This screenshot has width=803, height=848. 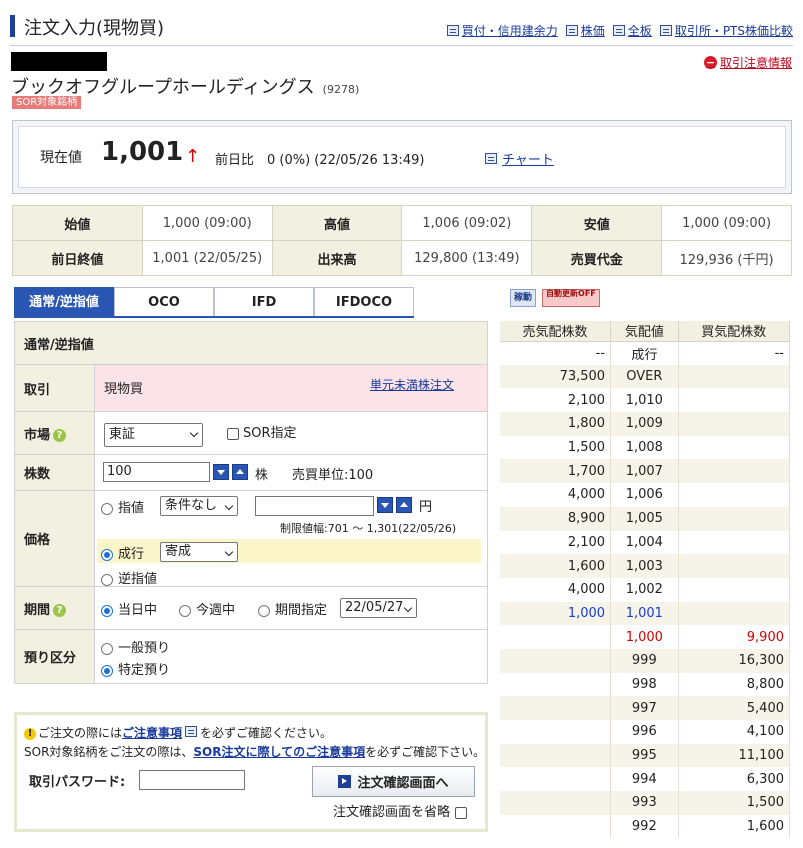 I want to click on this-week-radio, so click(x=185, y=610).